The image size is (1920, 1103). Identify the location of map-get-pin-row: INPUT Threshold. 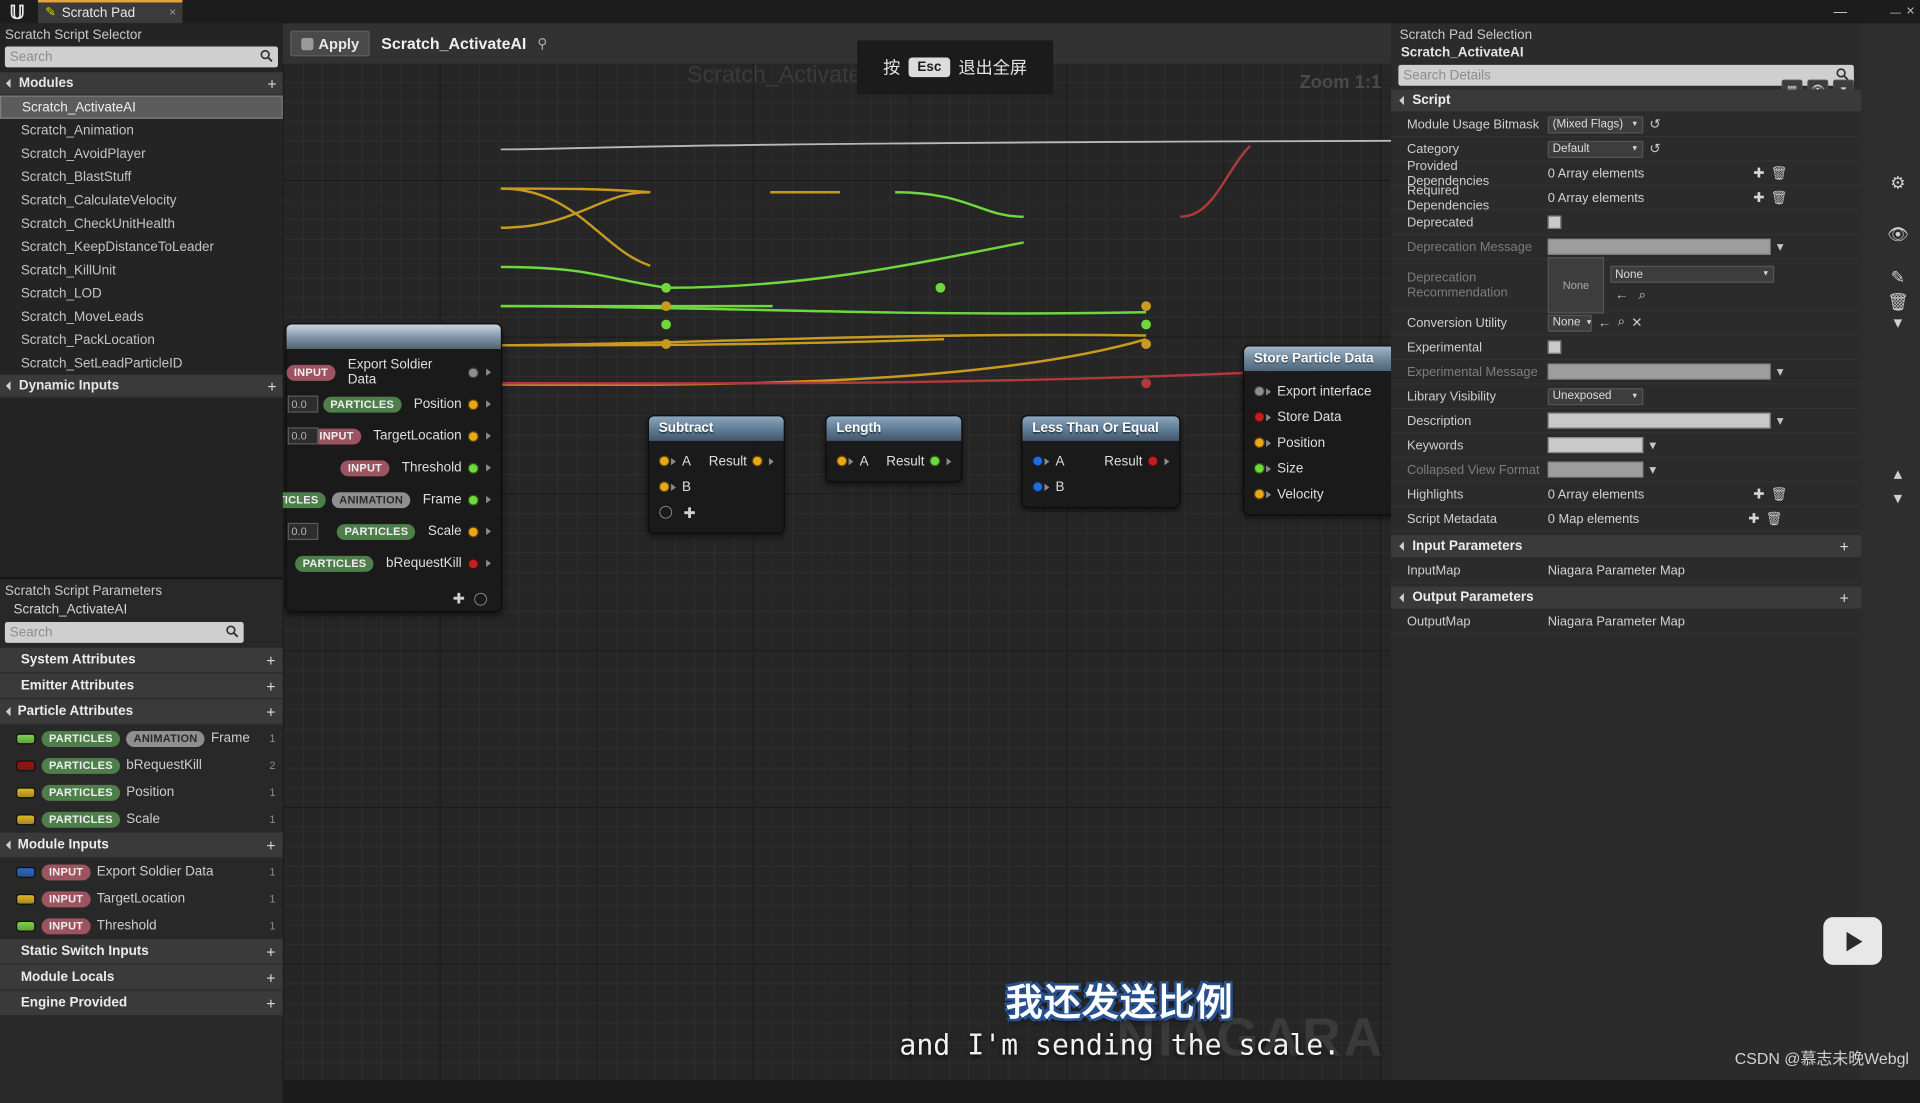
(394, 468).